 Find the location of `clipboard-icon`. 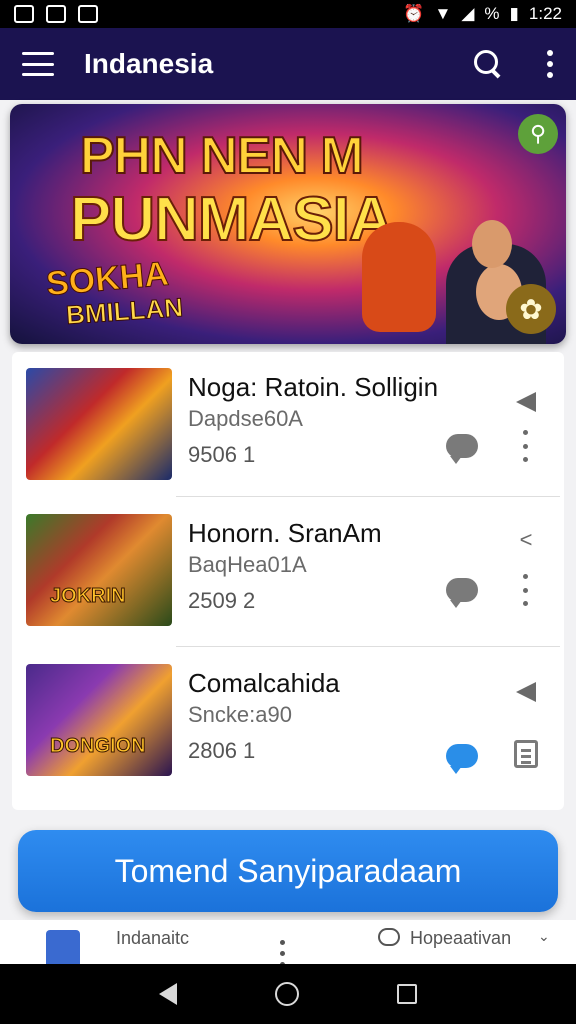

clipboard-icon is located at coordinates (526, 754).